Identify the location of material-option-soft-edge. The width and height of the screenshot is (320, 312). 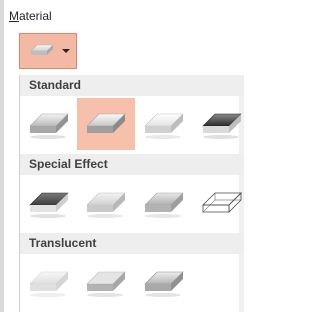
(106, 203).